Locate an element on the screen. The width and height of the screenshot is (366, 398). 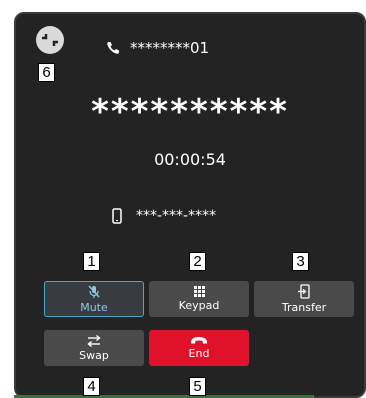
swap-arrows-icon is located at coordinates (94, 340).